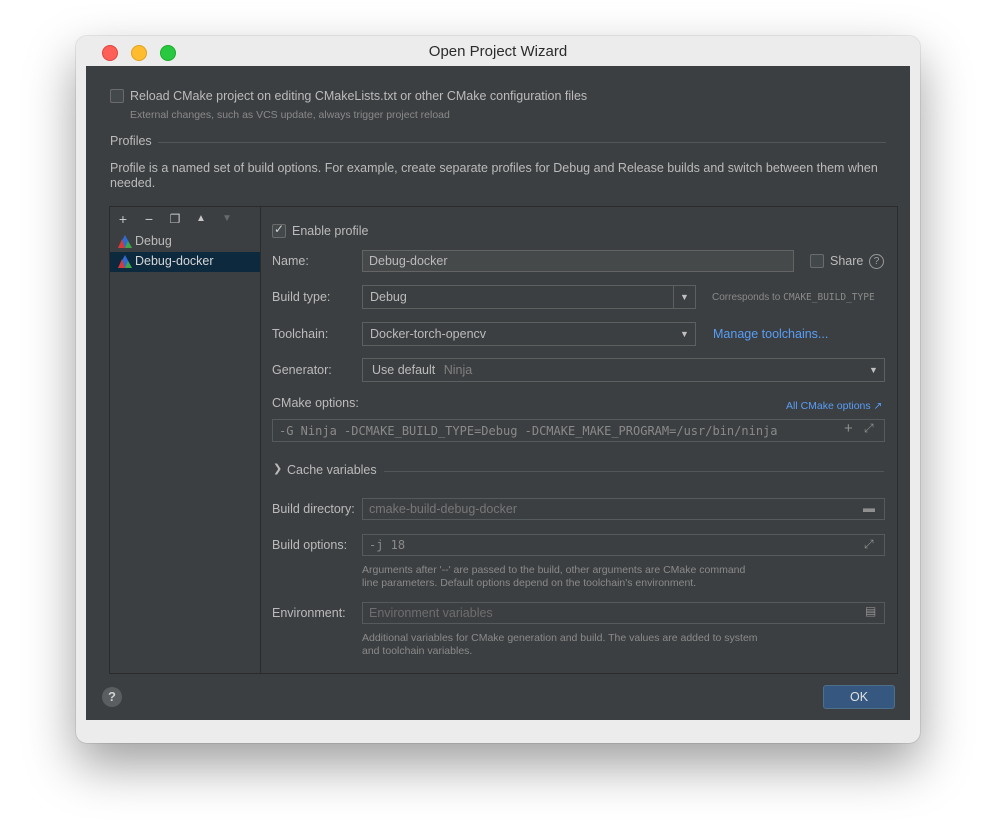 The width and height of the screenshot is (996, 829). I want to click on folder-icon: ▬, so click(869, 508).